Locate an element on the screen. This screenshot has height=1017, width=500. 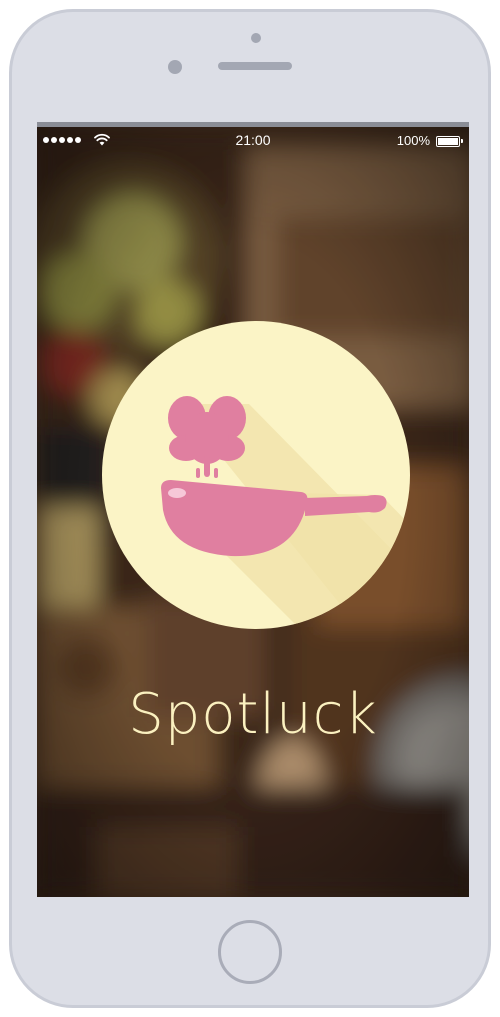
battery-icon is located at coordinates (449, 141).